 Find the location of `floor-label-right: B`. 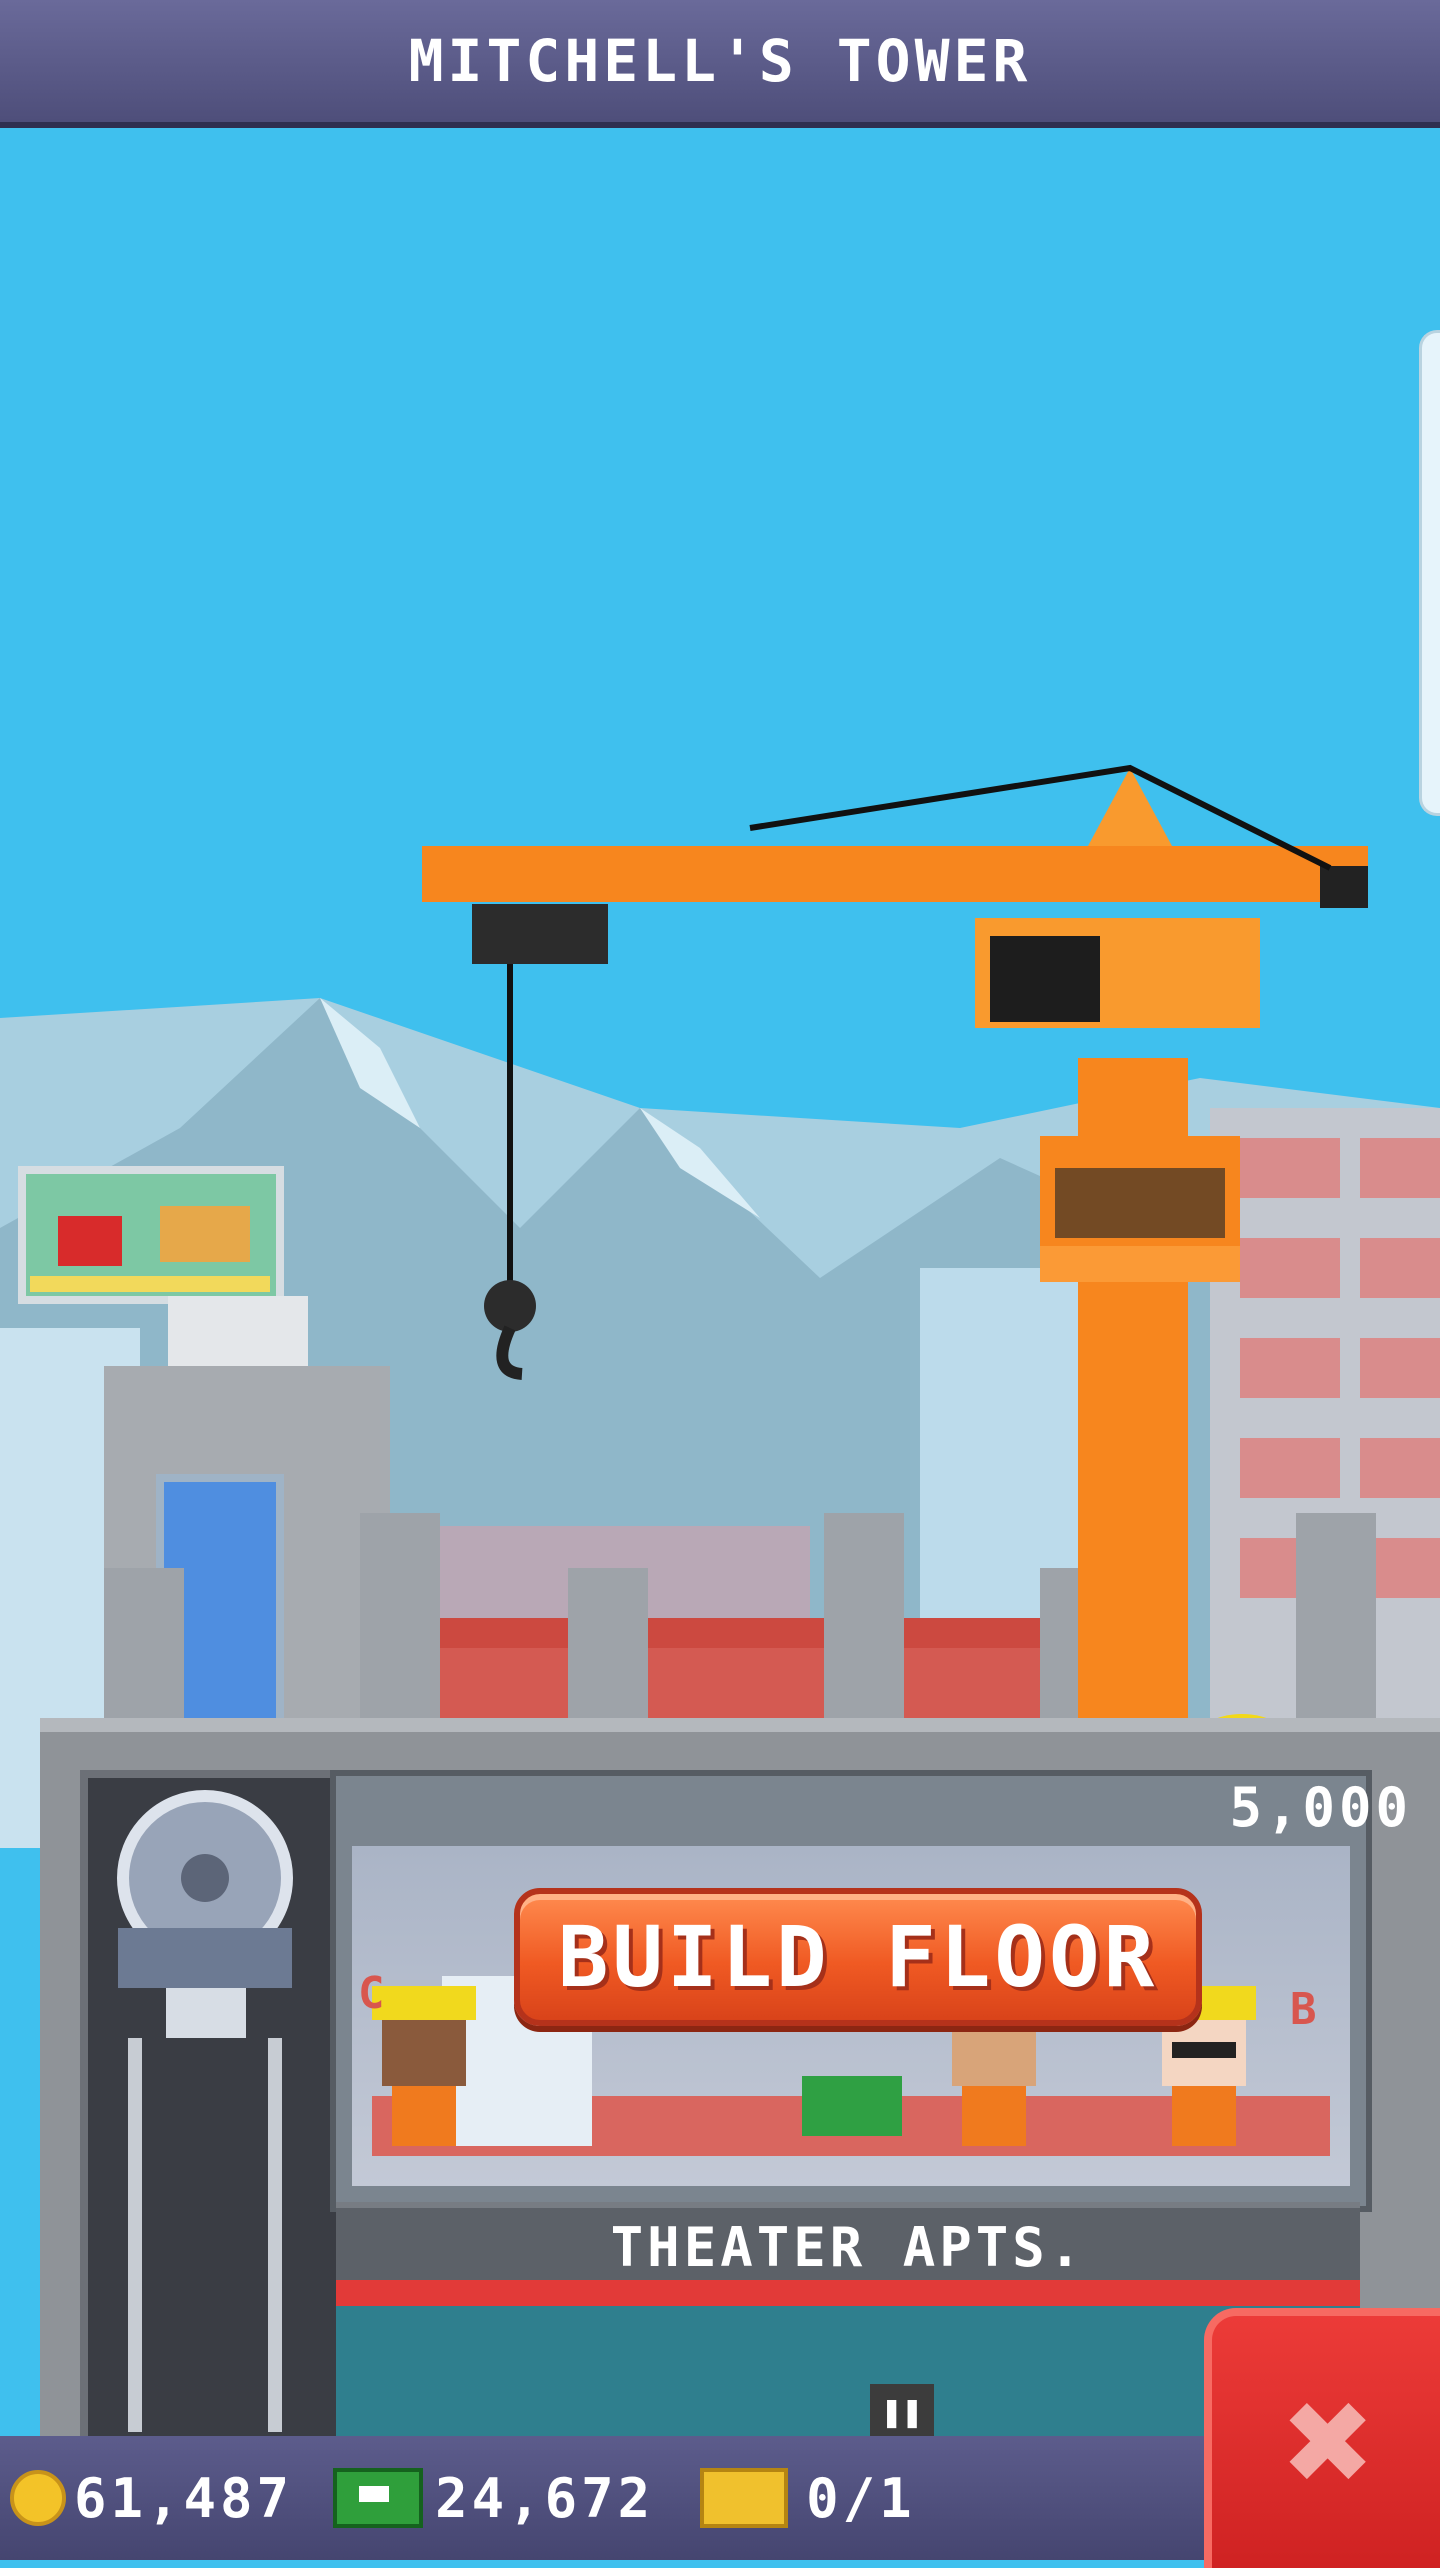

floor-label-right: B is located at coordinates (1305, 2009).